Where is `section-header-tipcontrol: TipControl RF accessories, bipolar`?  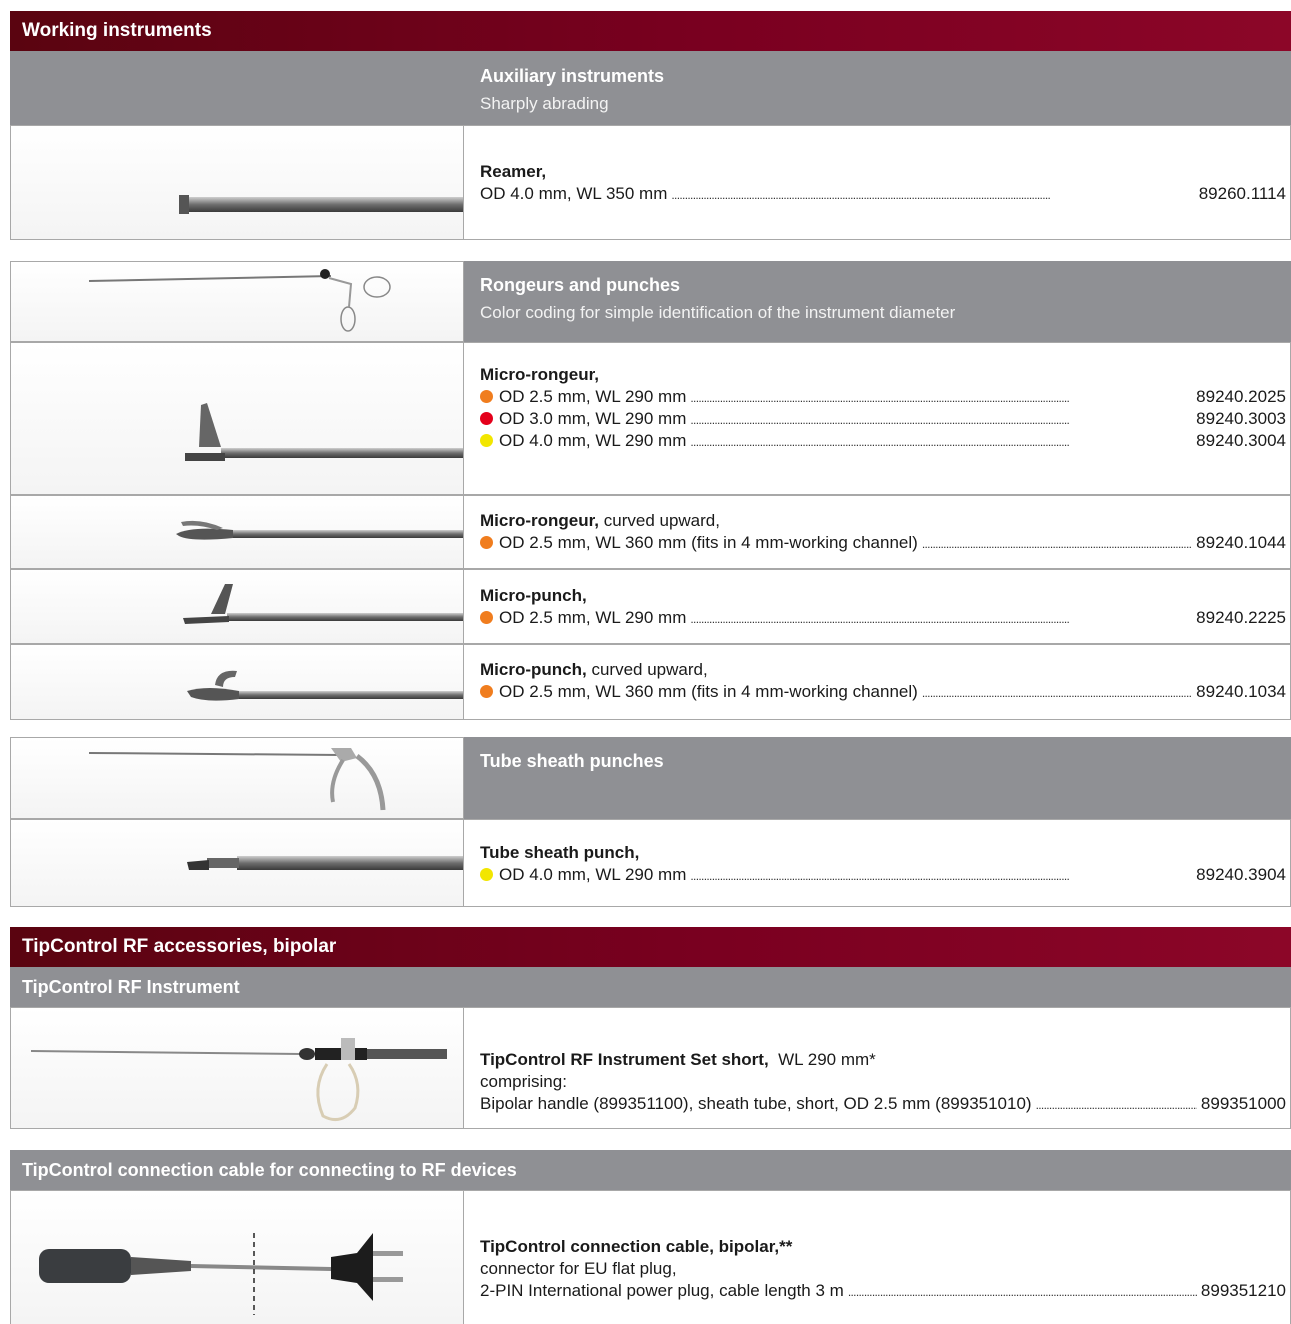 section-header-tipcontrol: TipControl RF accessories, bipolar is located at coordinates (650, 947).